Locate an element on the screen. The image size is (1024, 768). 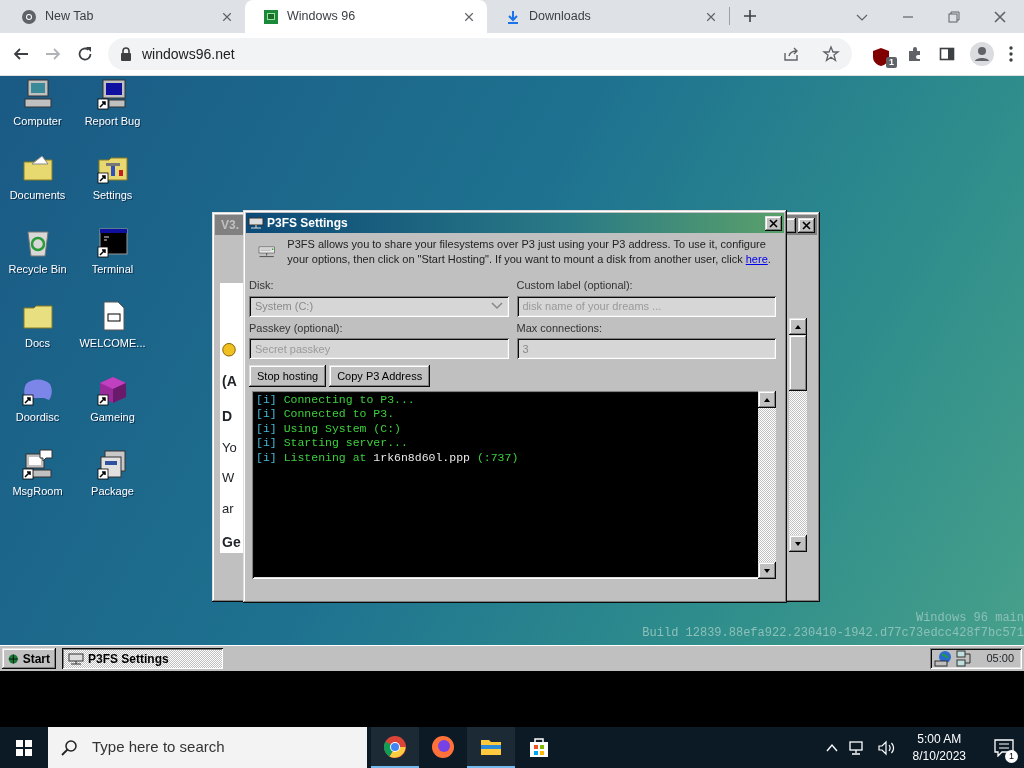
icon-label: Package is located at coordinates (112, 491).